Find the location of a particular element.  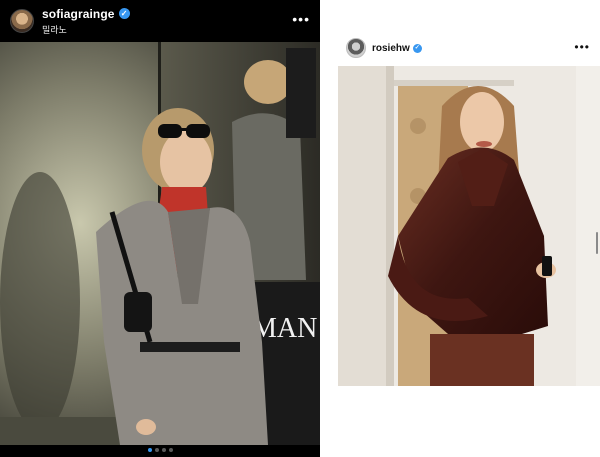

username: sofiagrainge is located at coordinates (78, 14).